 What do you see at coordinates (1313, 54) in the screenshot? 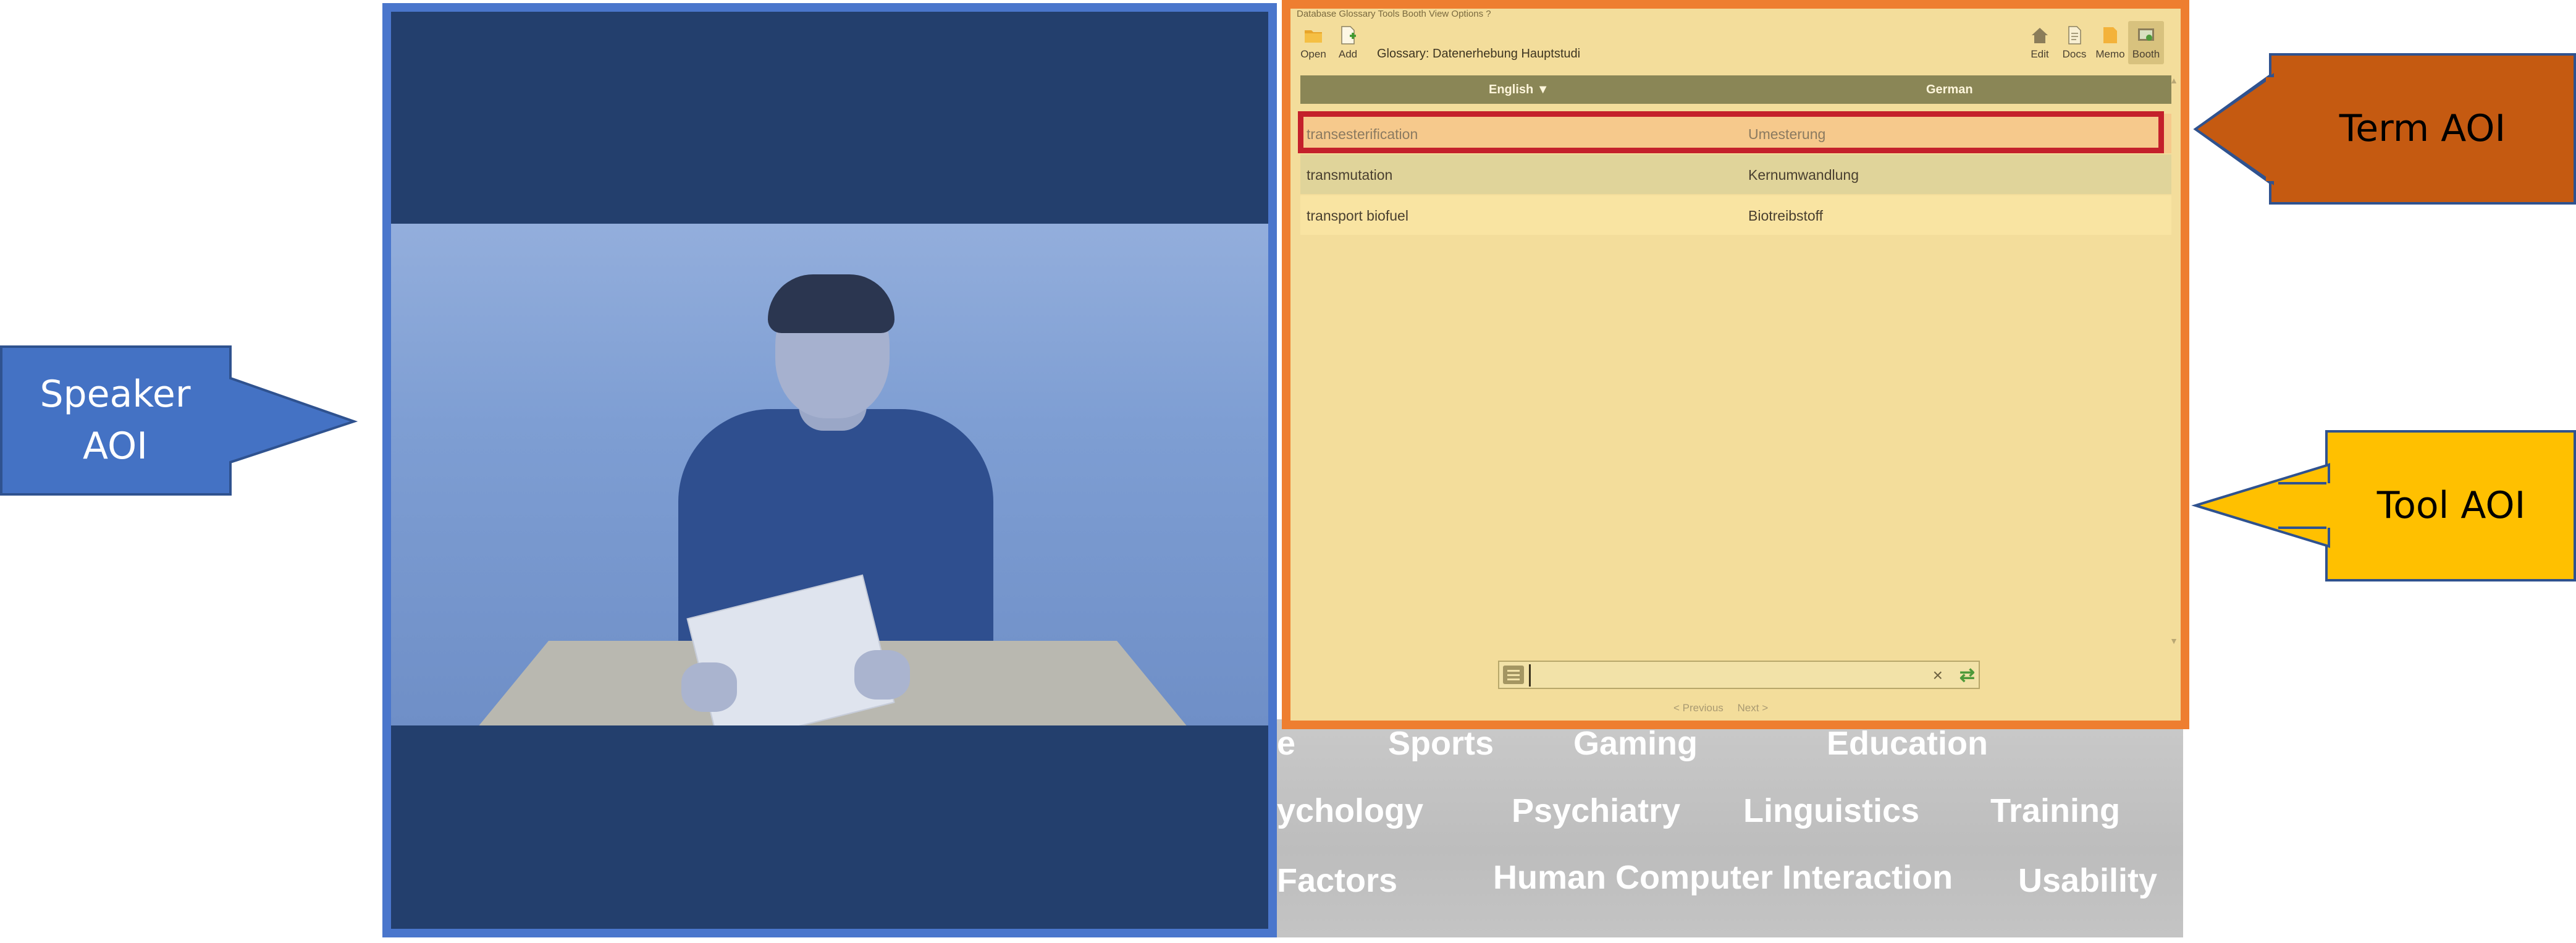
I see `open-label: Open` at bounding box center [1313, 54].